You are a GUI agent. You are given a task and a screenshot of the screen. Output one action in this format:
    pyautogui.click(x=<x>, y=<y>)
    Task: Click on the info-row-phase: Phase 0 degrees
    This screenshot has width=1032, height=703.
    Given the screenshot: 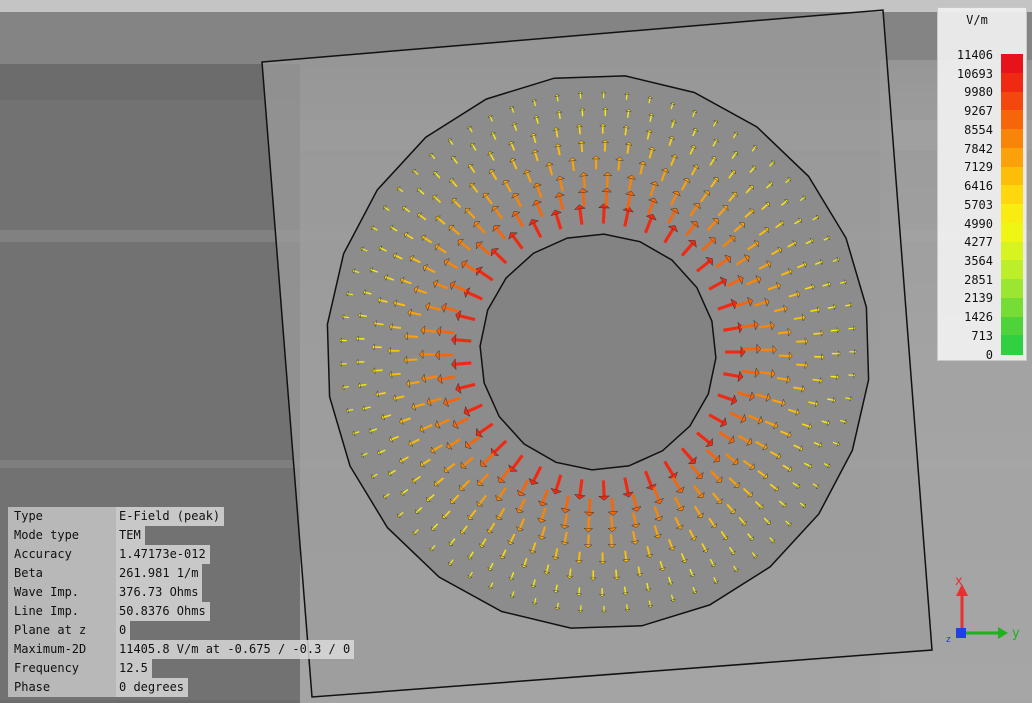 What is the action you would take?
    pyautogui.click(x=192, y=687)
    